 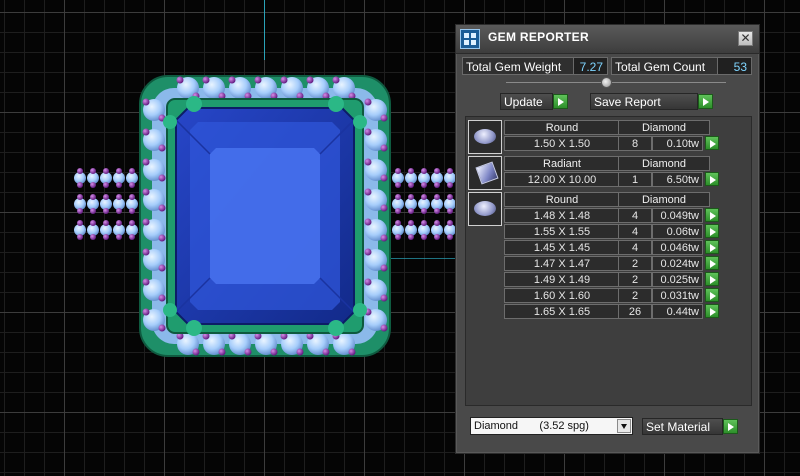 What do you see at coordinates (562, 215) in the screenshot?
I see `gem-size-cell: 1.48 X 1.48` at bounding box center [562, 215].